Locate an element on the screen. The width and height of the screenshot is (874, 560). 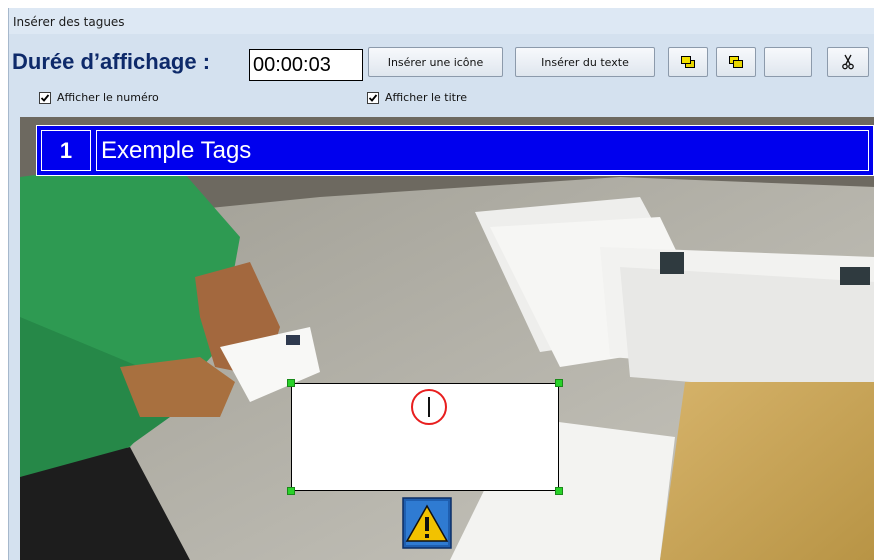
cut-button is located at coordinates (848, 62).